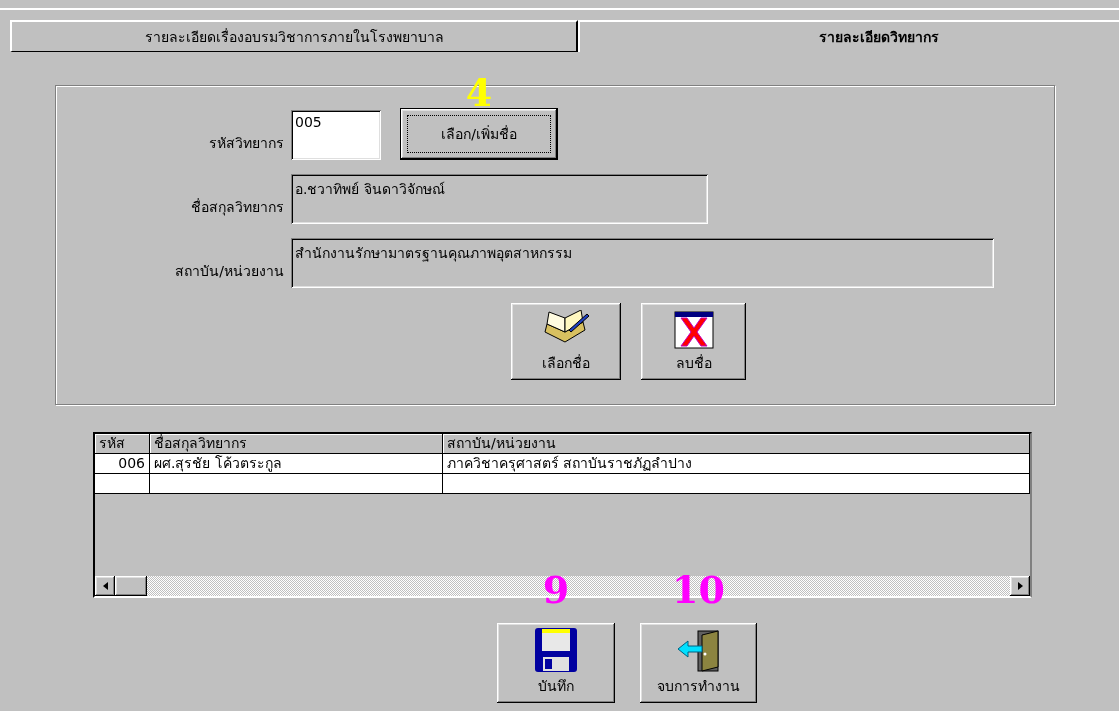  Describe the element at coordinates (296, 463) in the screenshot. I see `table-cell: ผศ.สุรชัย โค้วตระกูล` at that location.